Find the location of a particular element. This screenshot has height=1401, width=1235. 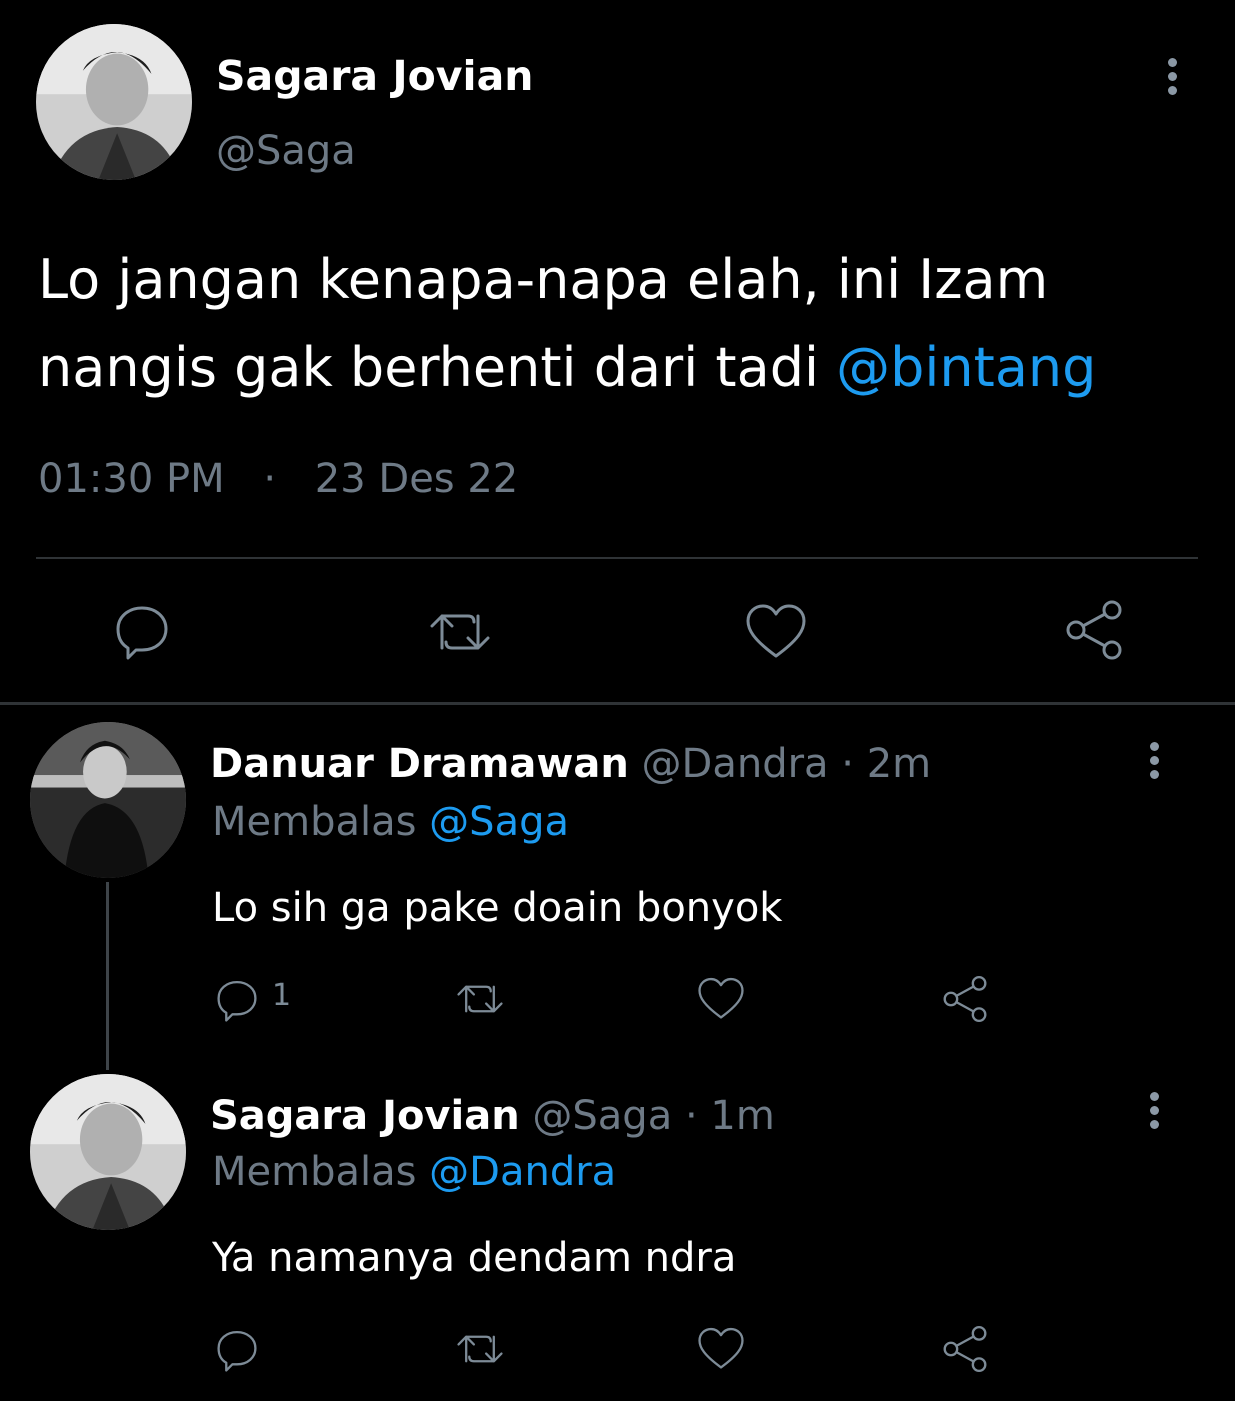

time-ago: 2m is located at coordinates (899, 764).